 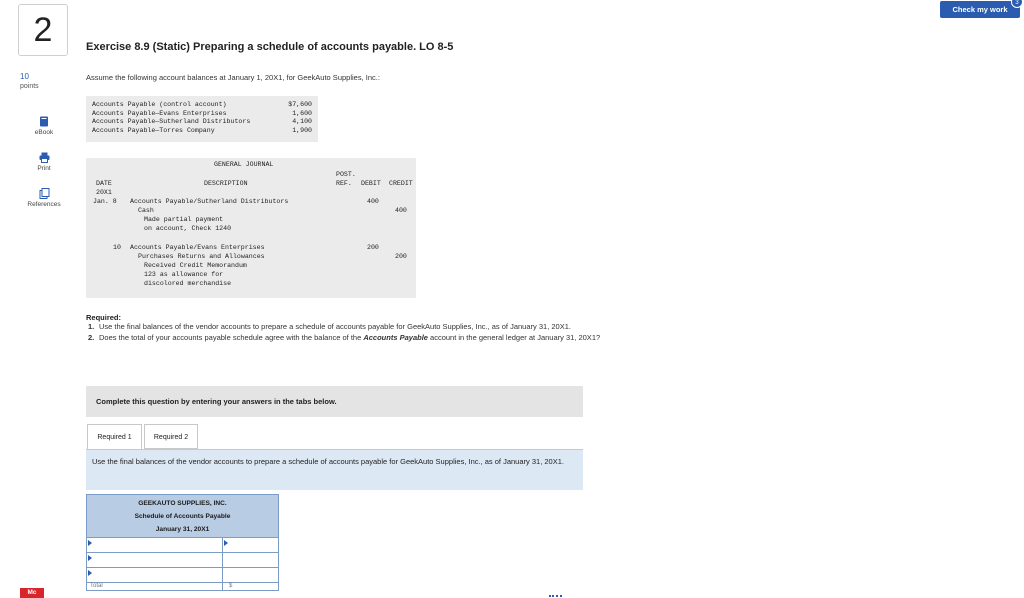 I want to click on journal-col-ref: REF., so click(x=344, y=183).